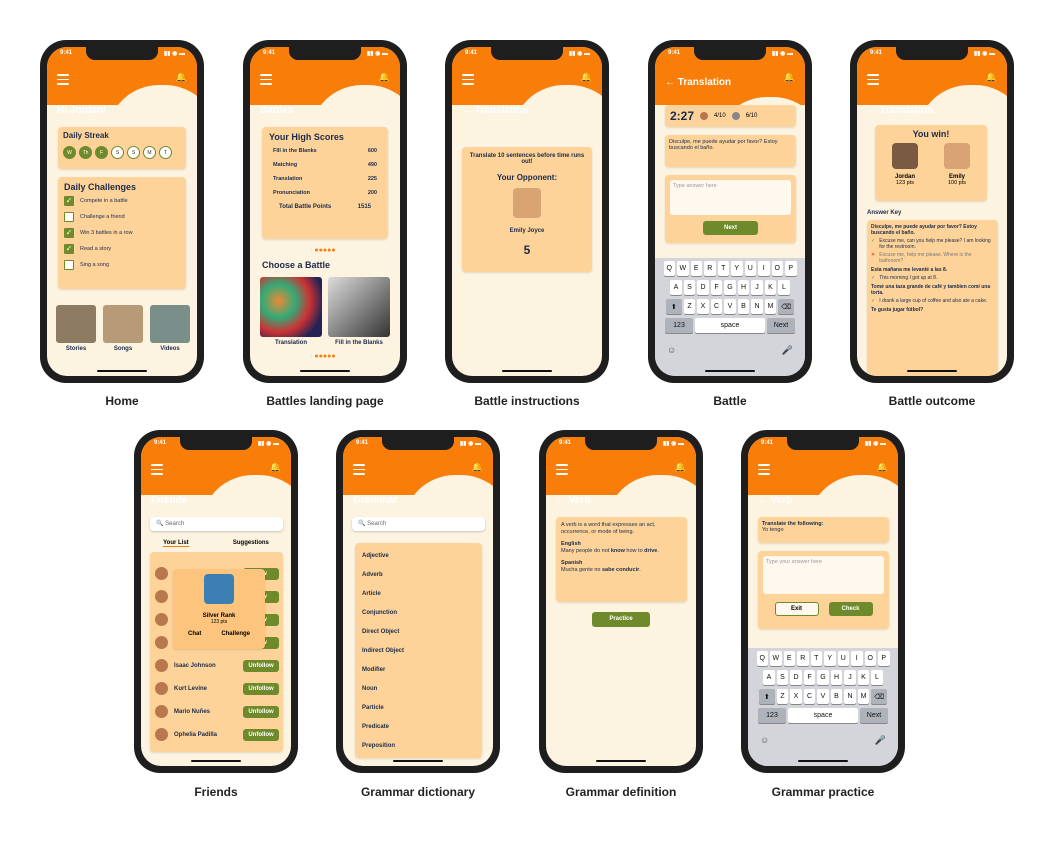 The width and height of the screenshot is (1059, 842). I want to click on key: K, so click(770, 287).